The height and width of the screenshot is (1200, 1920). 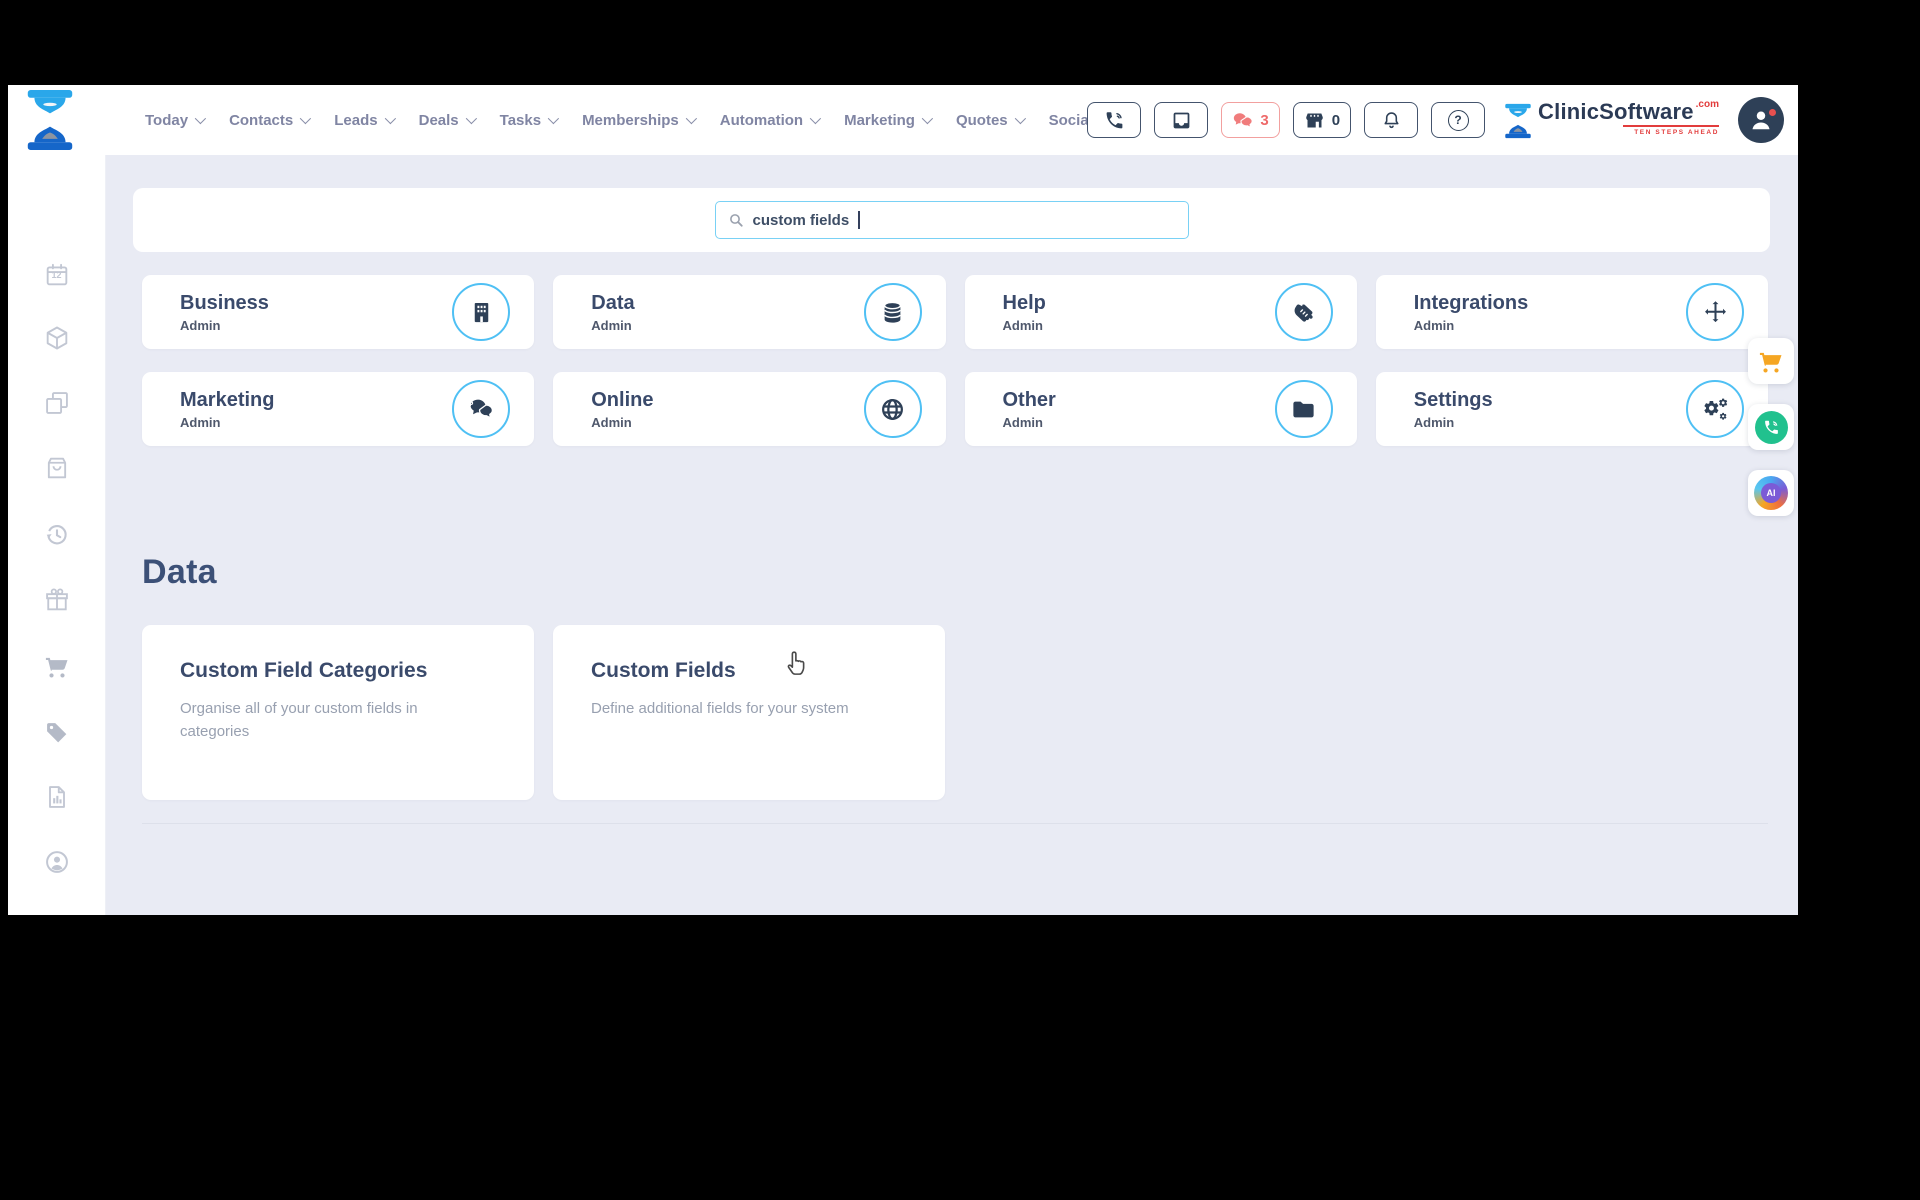 I want to click on sidebar-tag-icon, so click(x=57, y=733).